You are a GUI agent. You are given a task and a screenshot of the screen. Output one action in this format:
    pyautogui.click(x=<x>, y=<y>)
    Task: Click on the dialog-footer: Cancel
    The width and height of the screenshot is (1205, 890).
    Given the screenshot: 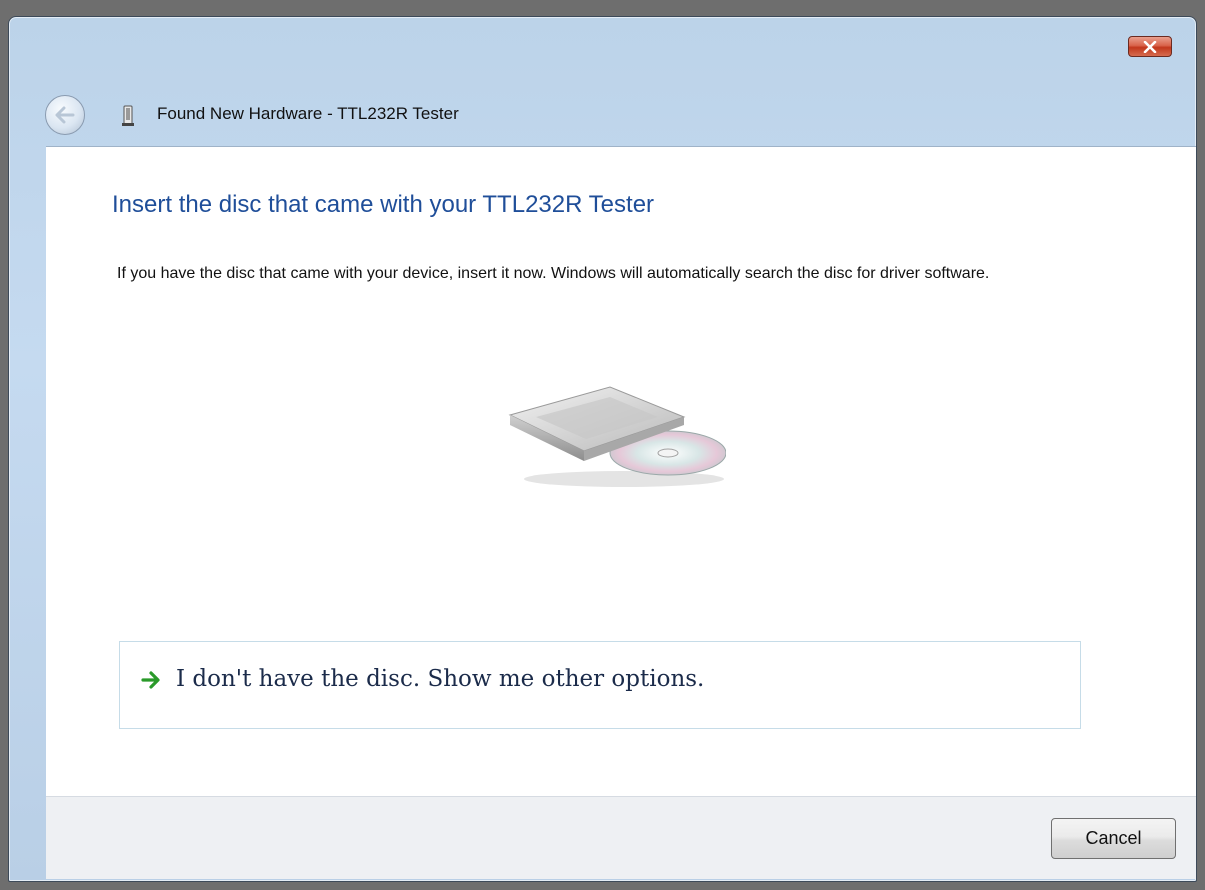 What is the action you would take?
    pyautogui.click(x=621, y=837)
    